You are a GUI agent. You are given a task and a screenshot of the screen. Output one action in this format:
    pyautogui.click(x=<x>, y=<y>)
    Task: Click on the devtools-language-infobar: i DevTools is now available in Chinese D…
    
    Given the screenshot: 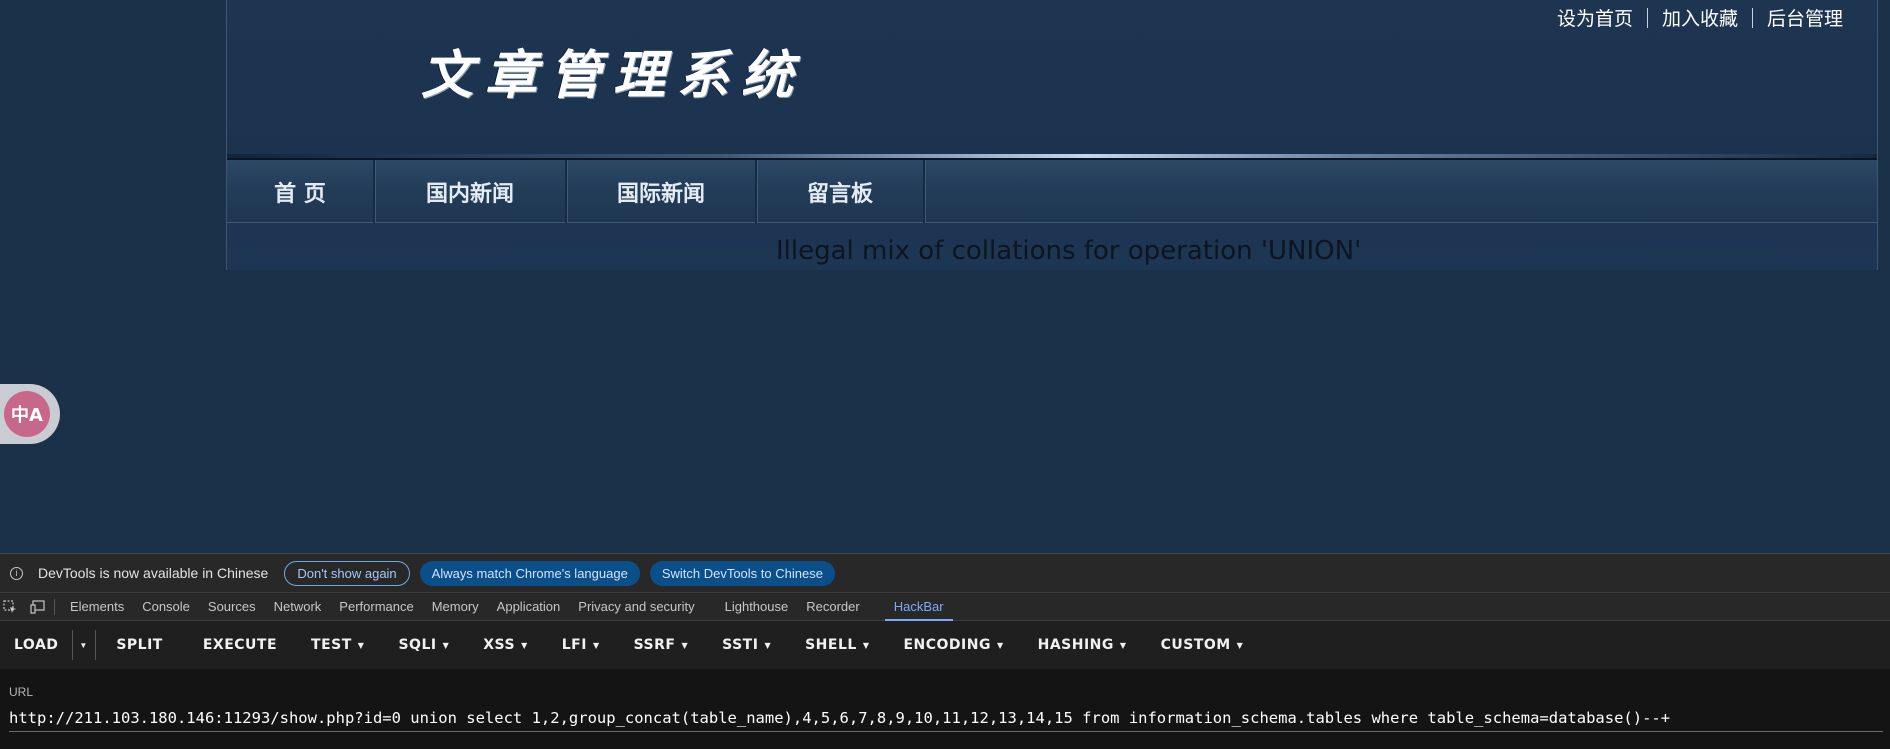 What is the action you would take?
    pyautogui.click(x=945, y=573)
    